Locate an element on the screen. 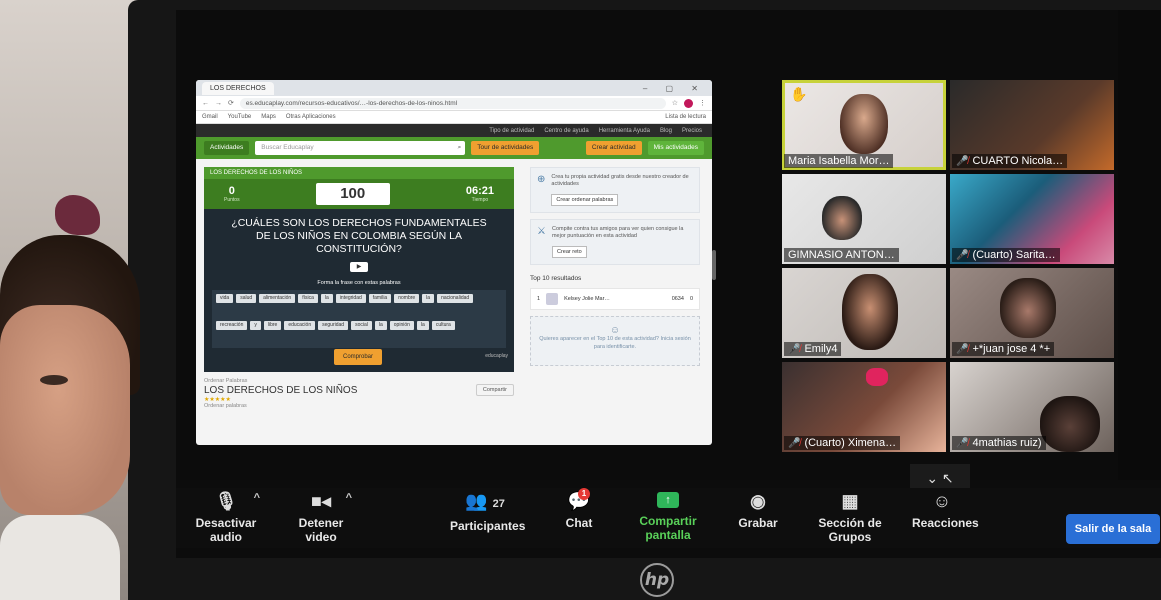 The height and width of the screenshot is (600, 1161). educaplay-logo: educaplay is located at coordinates (496, 356).